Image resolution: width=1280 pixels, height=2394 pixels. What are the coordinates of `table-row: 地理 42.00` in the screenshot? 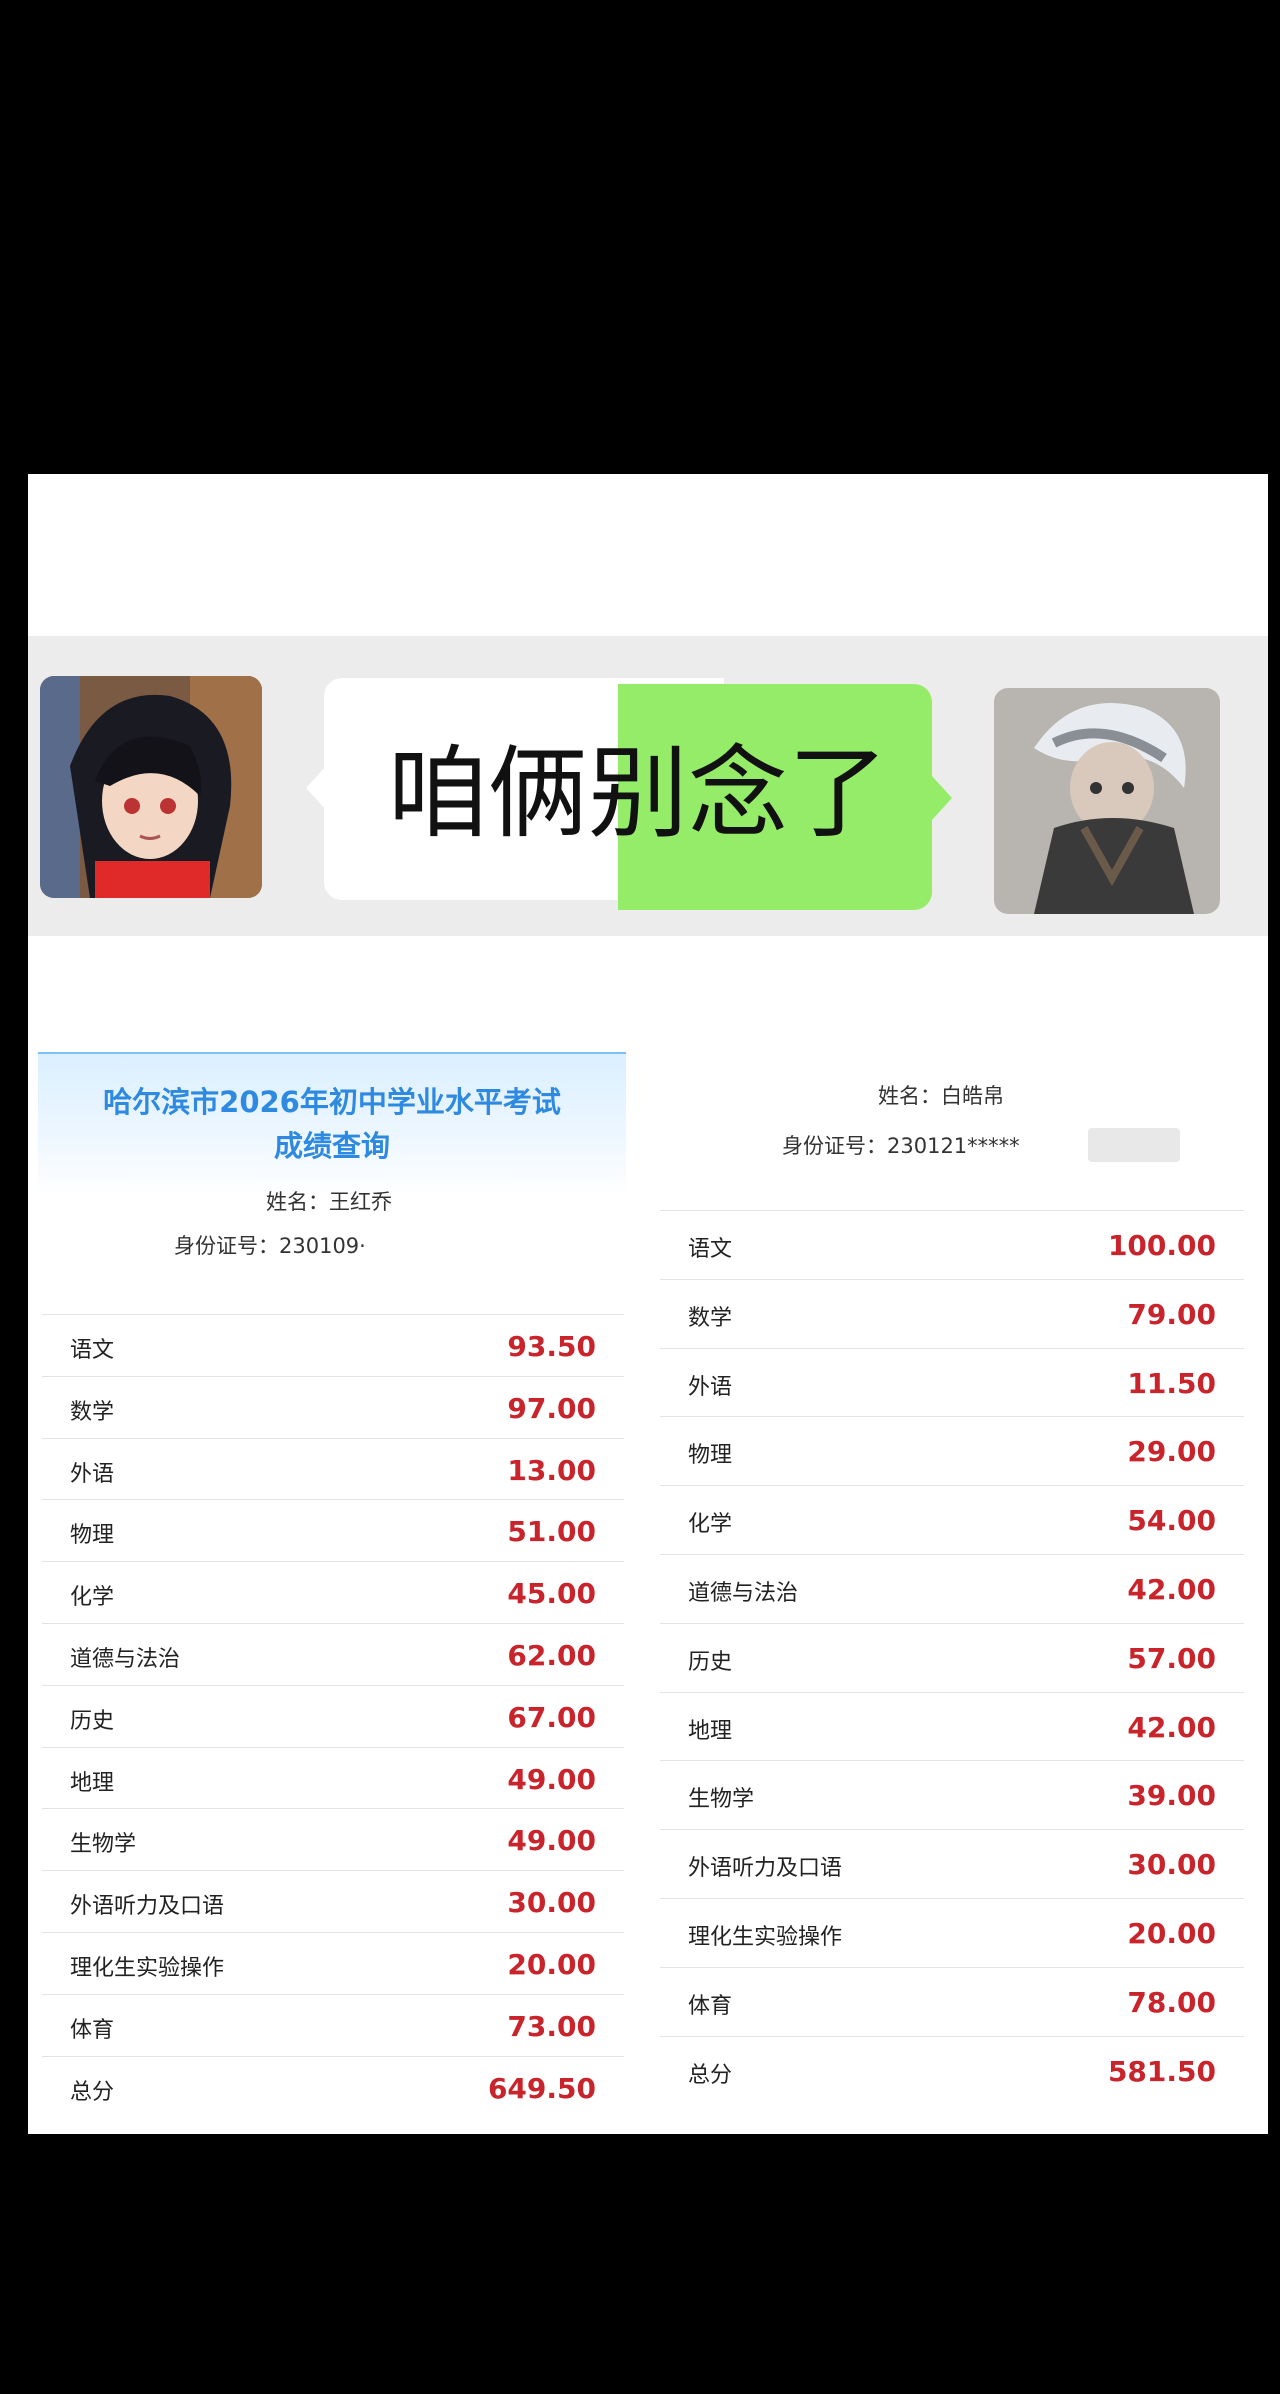 It's located at (952, 1726).